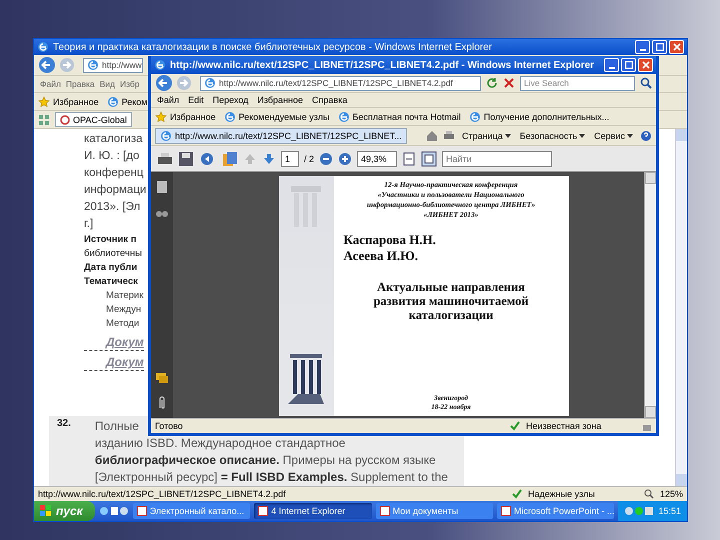 Image resolution: width=720 pixels, height=540 pixels. I want to click on text-fragment: 2013». [Эл, so click(112, 207).